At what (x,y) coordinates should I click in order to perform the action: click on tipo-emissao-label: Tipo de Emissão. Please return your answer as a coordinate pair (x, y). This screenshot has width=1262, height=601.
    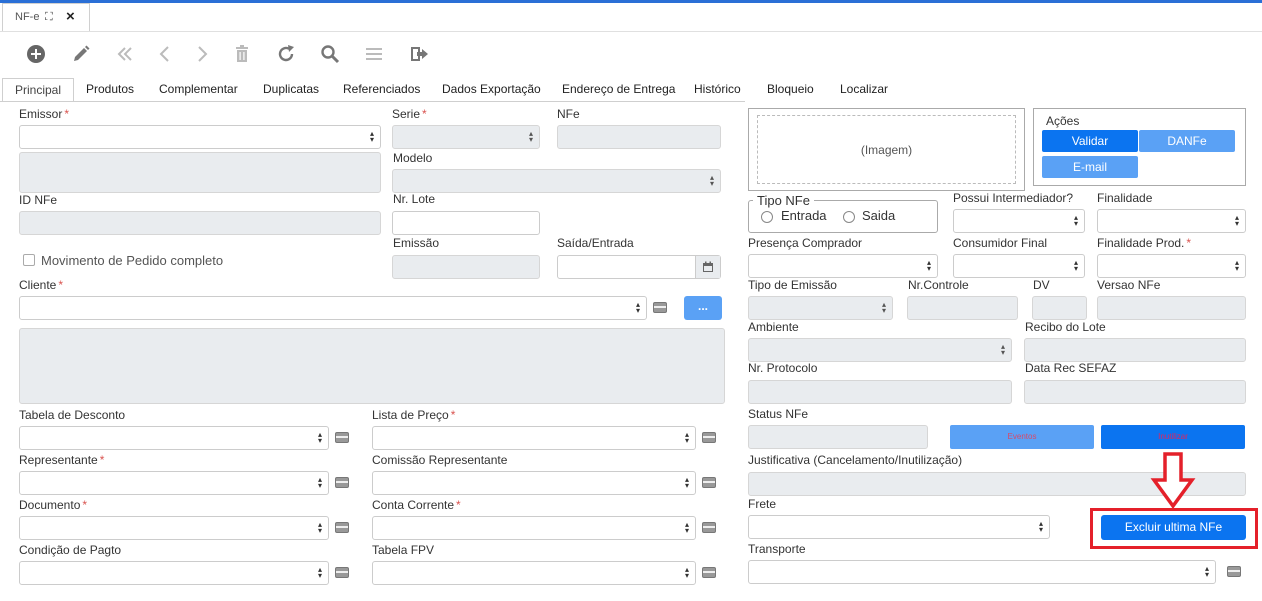
    Looking at the image, I should click on (792, 285).